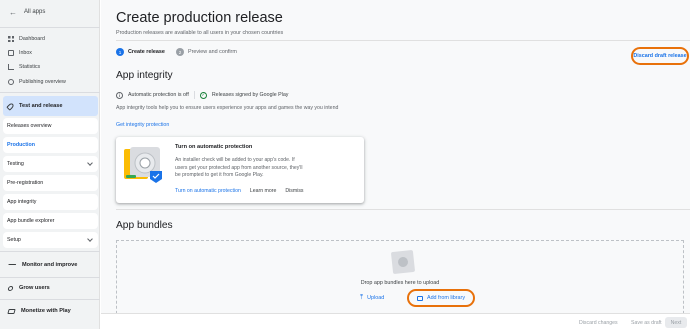 The height and width of the screenshot is (329, 690). Describe the element at coordinates (395, 321) in the screenshot. I see `footer-bar: Discard changes Save as draft Next` at that location.